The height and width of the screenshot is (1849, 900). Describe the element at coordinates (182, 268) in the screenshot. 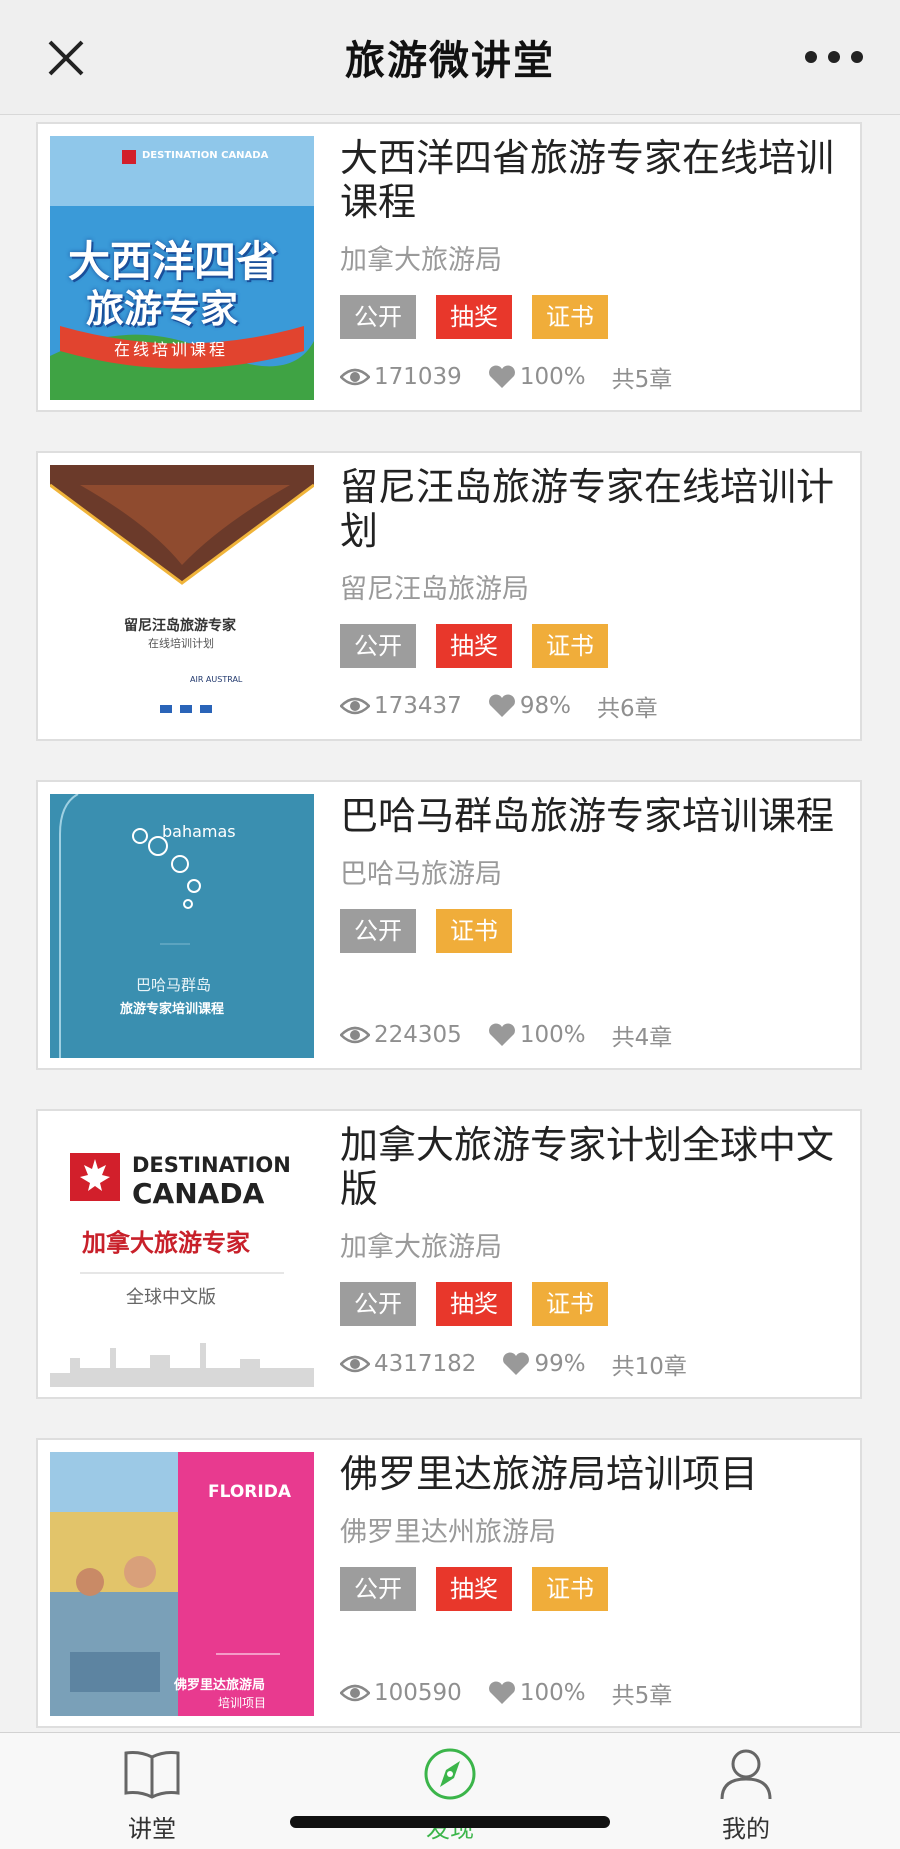

I see `course-thumbnail: DESTINATION CANADA 大西洋四省 旅游专家 在线培训课程` at that location.